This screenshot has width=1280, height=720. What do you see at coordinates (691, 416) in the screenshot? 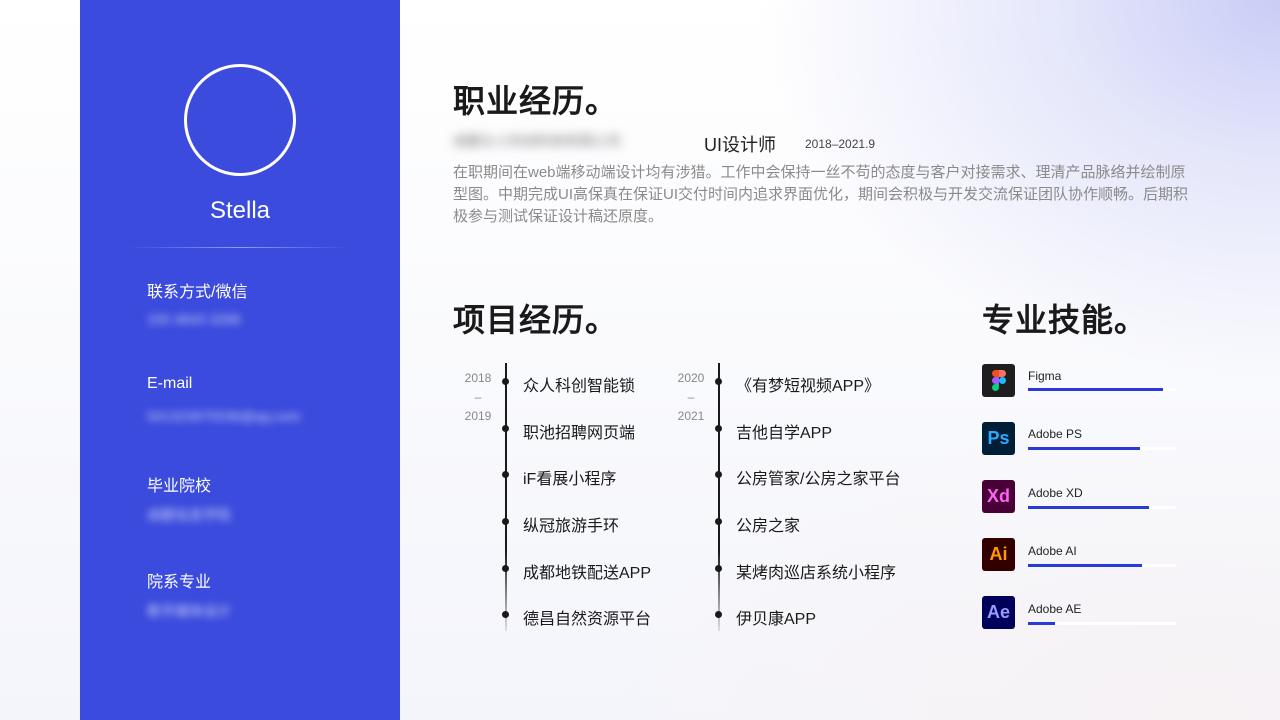
I see `timeline-year-end: 2021` at bounding box center [691, 416].